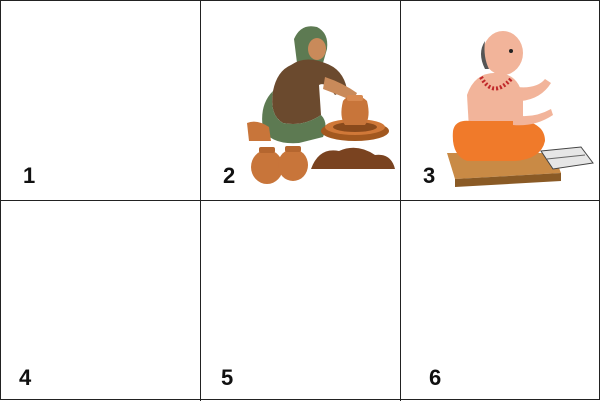  I want to click on cell-number: 2, so click(229, 175).